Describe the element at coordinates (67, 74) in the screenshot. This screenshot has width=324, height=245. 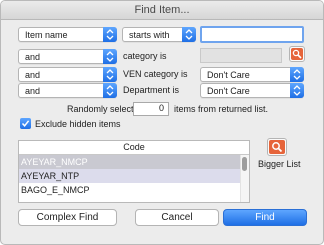
I see `and-popup-ven: and` at that location.